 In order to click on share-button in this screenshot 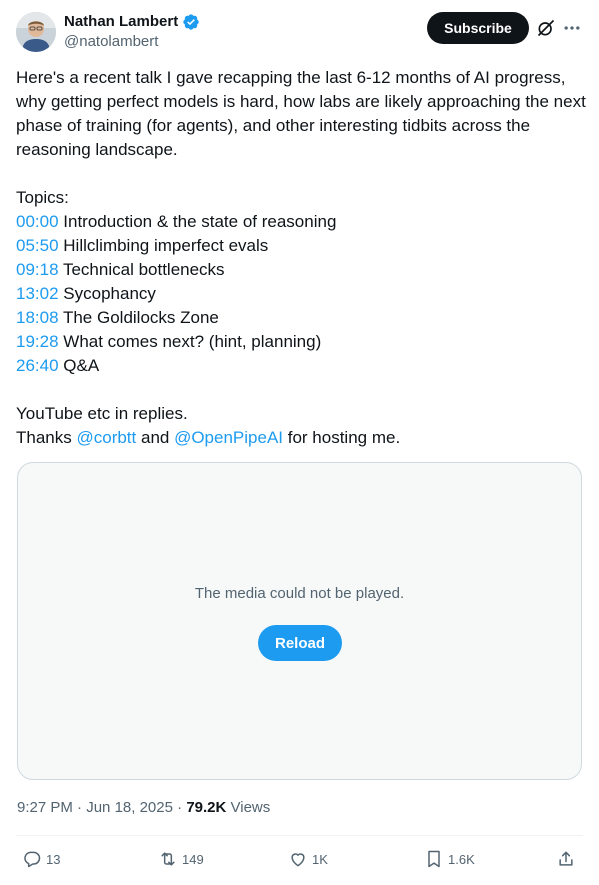, I will do `click(566, 859)`.